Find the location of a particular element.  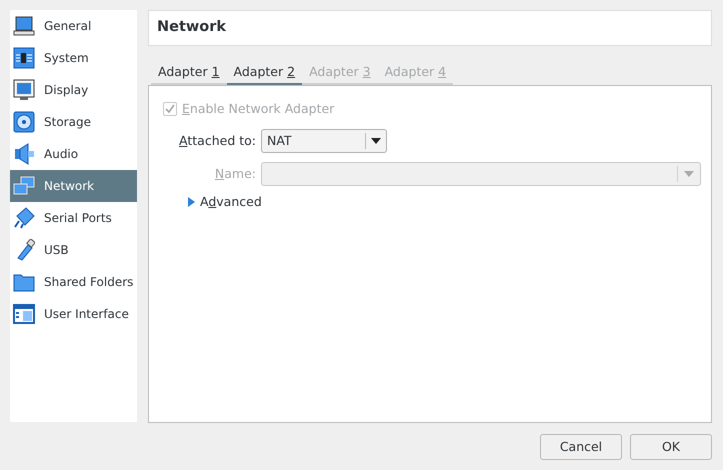

window-icon is located at coordinates (24, 314).